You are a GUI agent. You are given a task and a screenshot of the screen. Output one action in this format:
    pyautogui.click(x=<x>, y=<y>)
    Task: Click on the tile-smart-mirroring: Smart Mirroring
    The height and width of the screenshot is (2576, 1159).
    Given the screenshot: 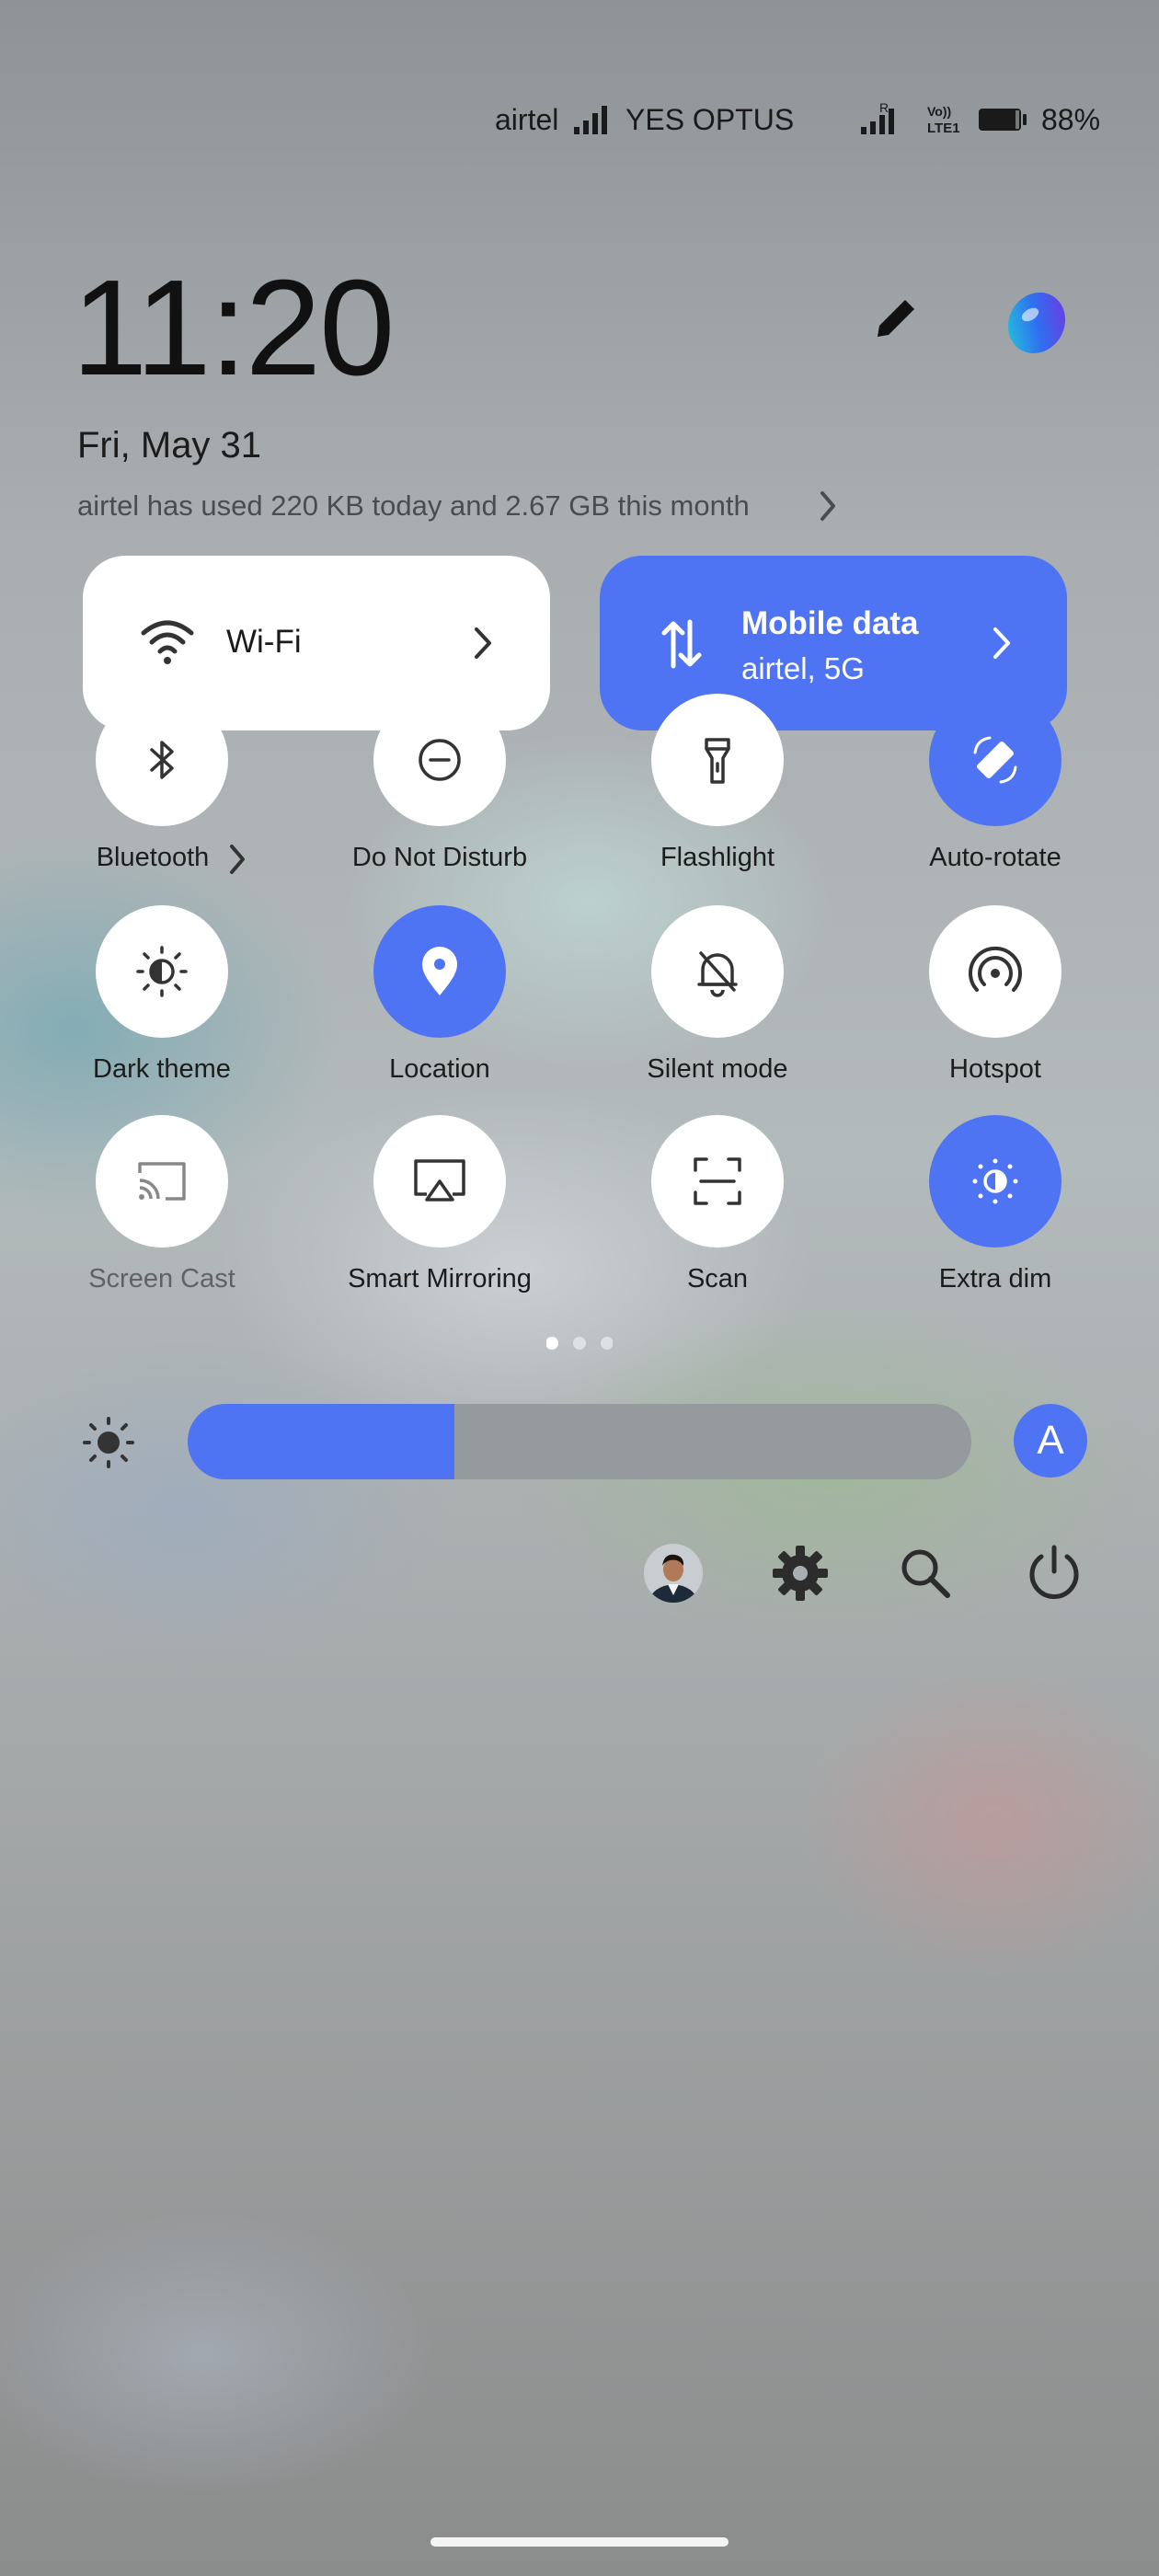 What is the action you would take?
    pyautogui.click(x=439, y=1204)
    